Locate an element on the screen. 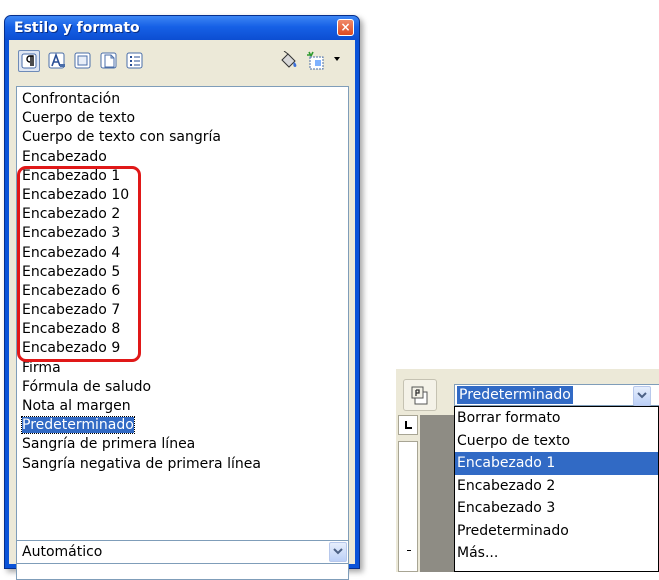 The height and width of the screenshot is (580, 659). frame-styles-icon is located at coordinates (83, 61).